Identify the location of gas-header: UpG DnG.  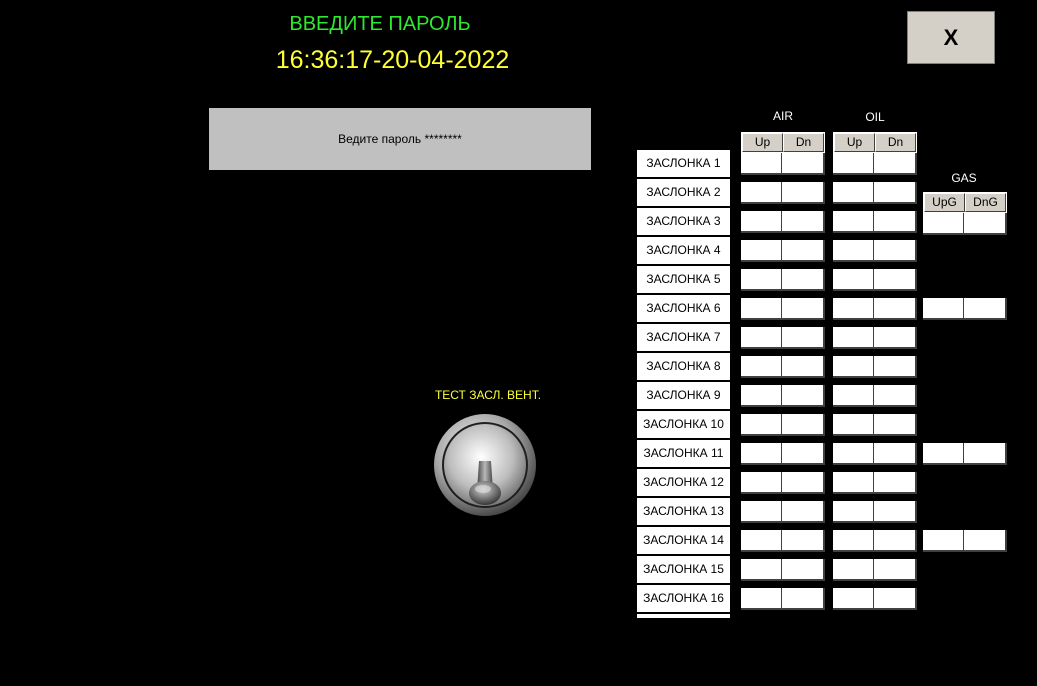
(965, 202).